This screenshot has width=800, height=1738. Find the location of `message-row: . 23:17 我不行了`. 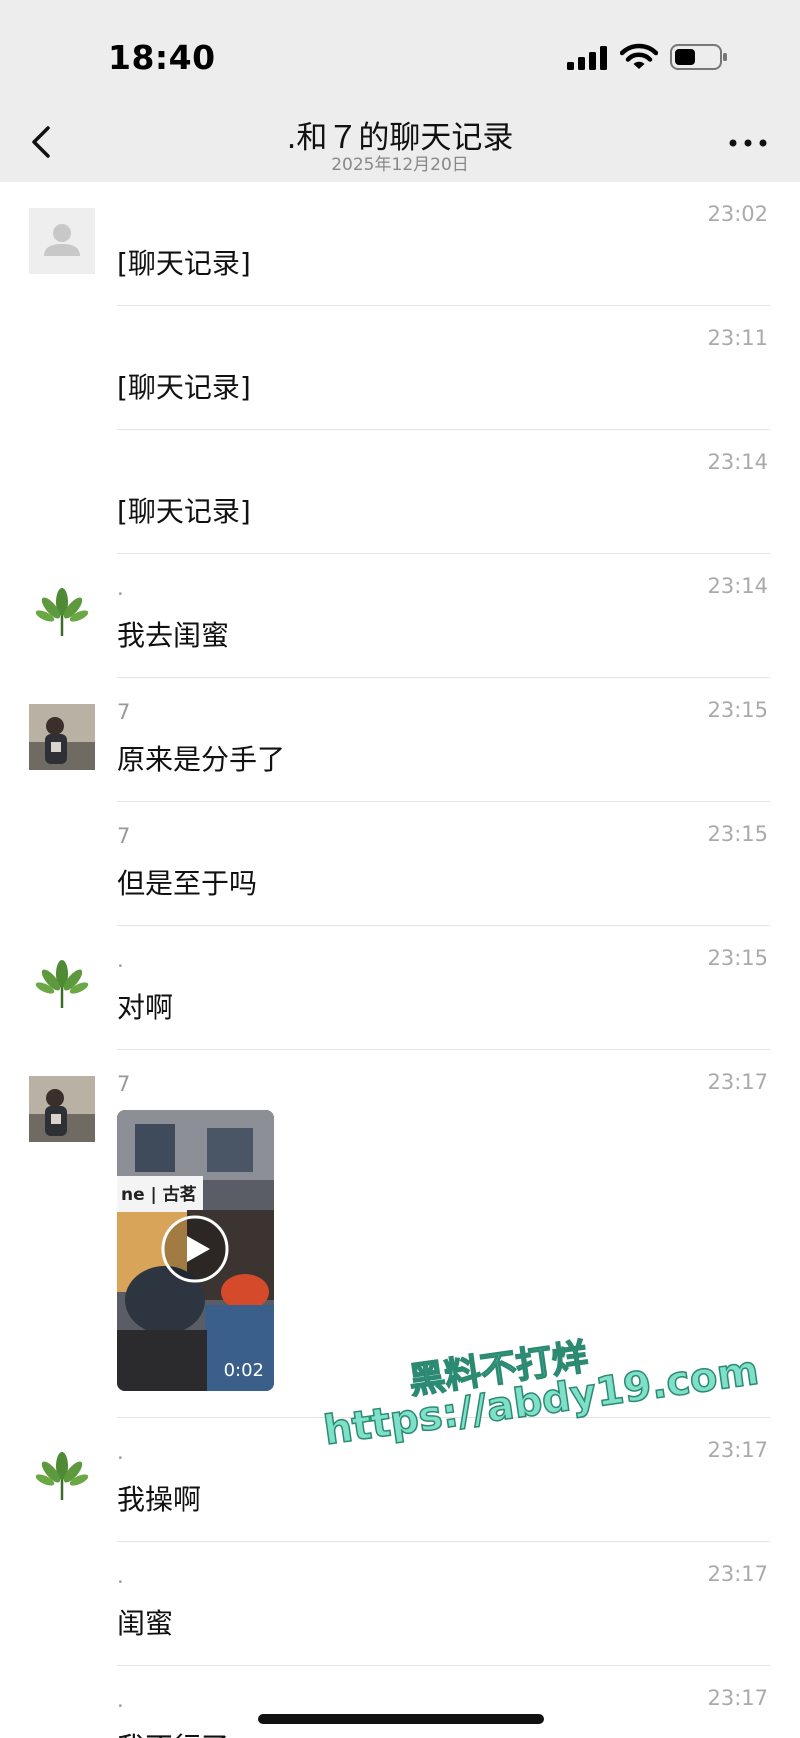

message-row: . 23:17 我不行了 is located at coordinates (400, 1702).